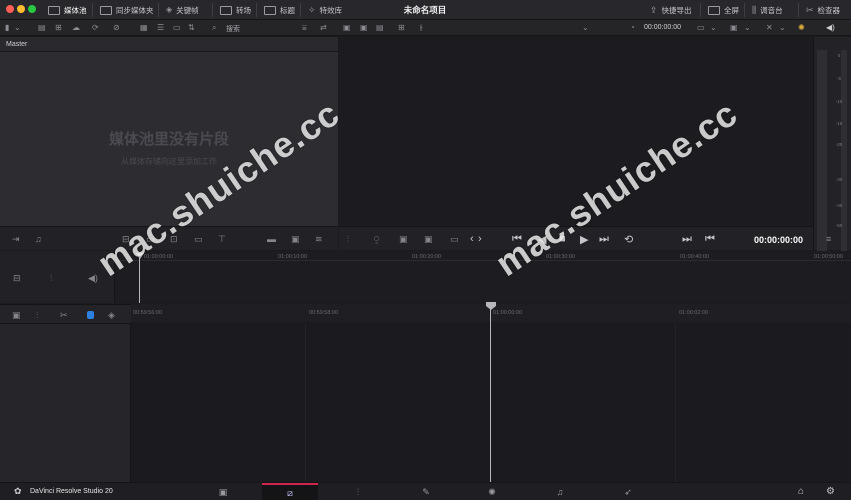  Describe the element at coordinates (274, 239) in the screenshot. I see `clip-view-icon: ▬` at that location.